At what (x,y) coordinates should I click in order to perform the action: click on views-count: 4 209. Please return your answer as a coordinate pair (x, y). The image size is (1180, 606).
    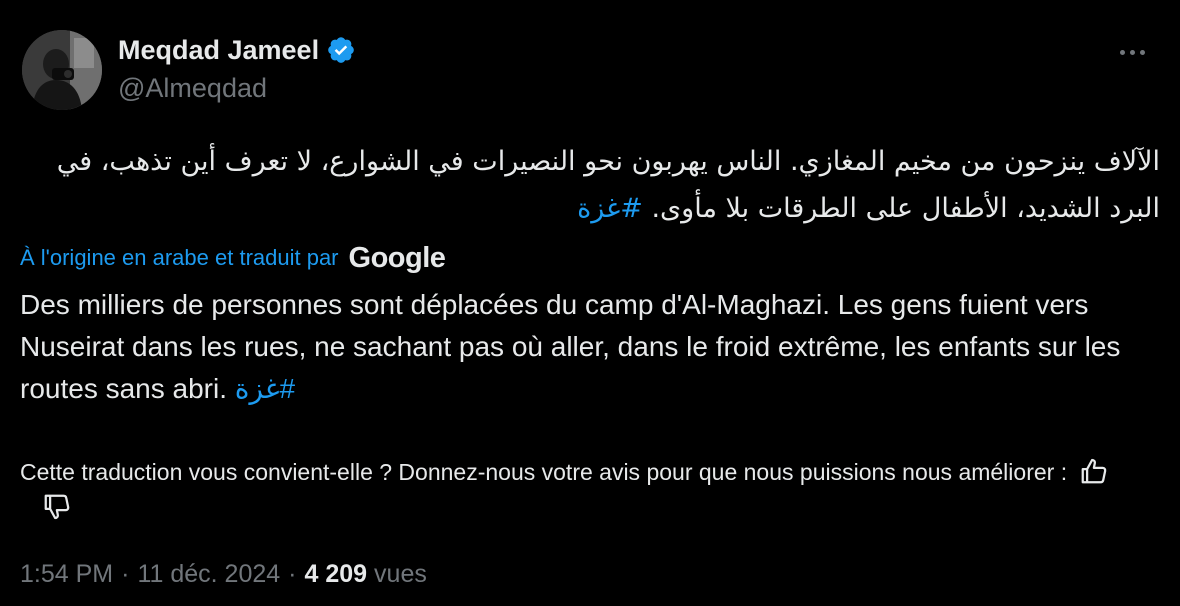
    Looking at the image, I should click on (336, 573).